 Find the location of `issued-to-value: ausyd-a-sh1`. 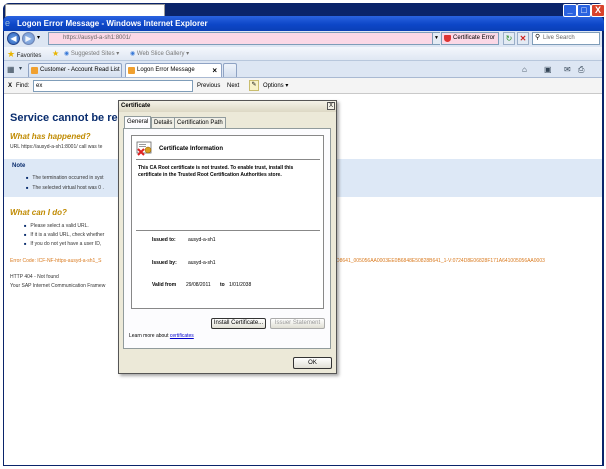

issued-to-value: ausyd-a-sh1 is located at coordinates (202, 240).